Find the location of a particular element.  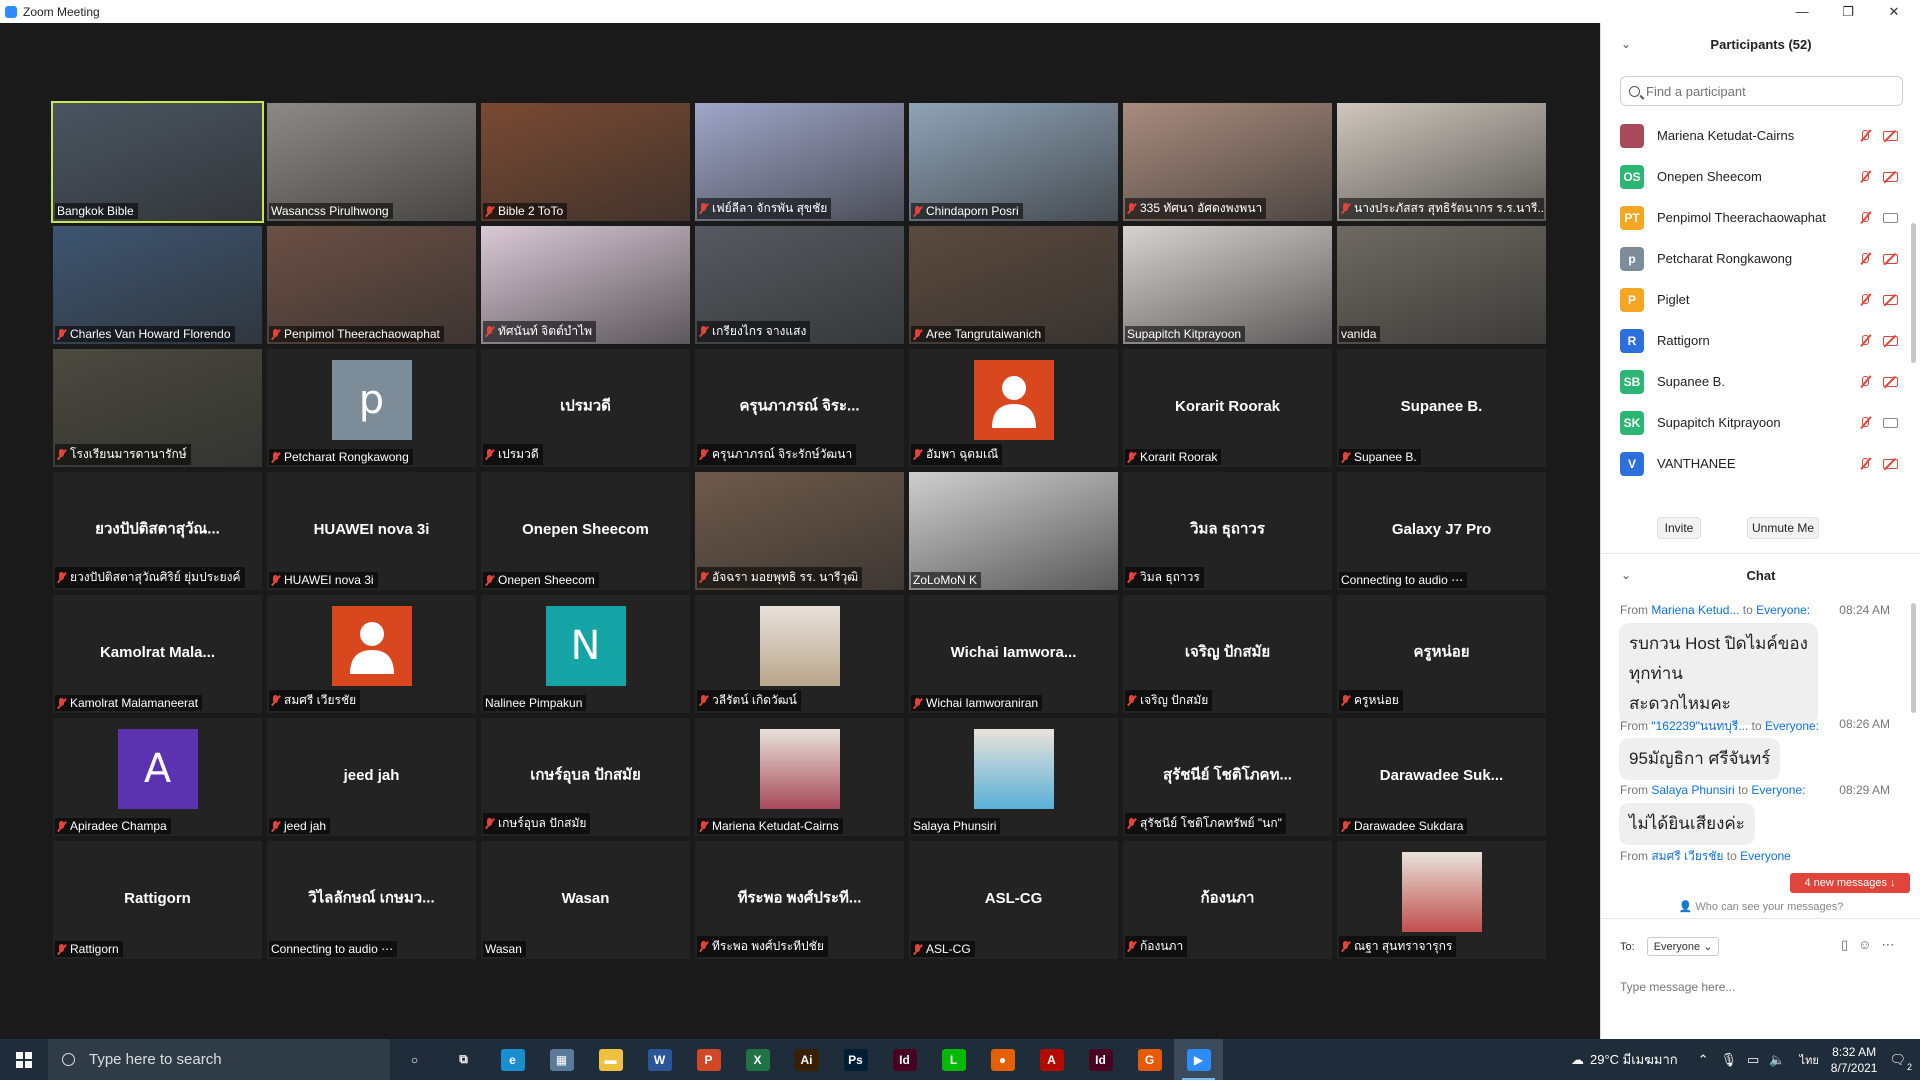

invite-button: Invite is located at coordinates (1679, 528).